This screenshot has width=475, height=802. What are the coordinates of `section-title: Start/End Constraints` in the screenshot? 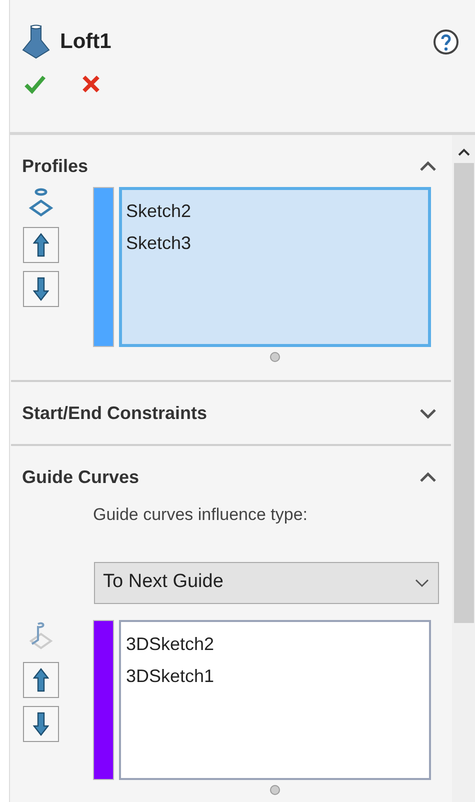 It's located at (115, 413).